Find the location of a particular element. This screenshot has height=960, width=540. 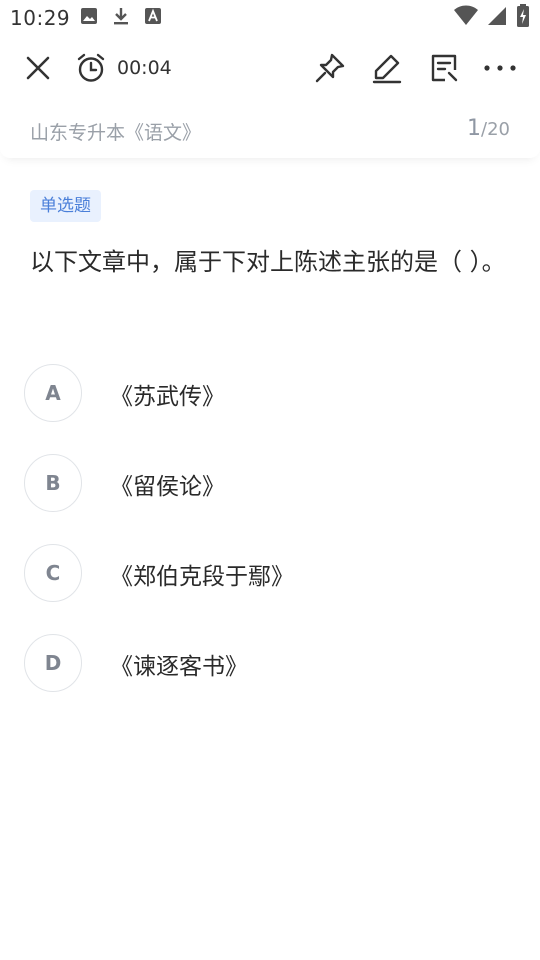

question-text: 以下文章中，属于下对上陈述主张的是（ ）。 is located at coordinates (268, 262).